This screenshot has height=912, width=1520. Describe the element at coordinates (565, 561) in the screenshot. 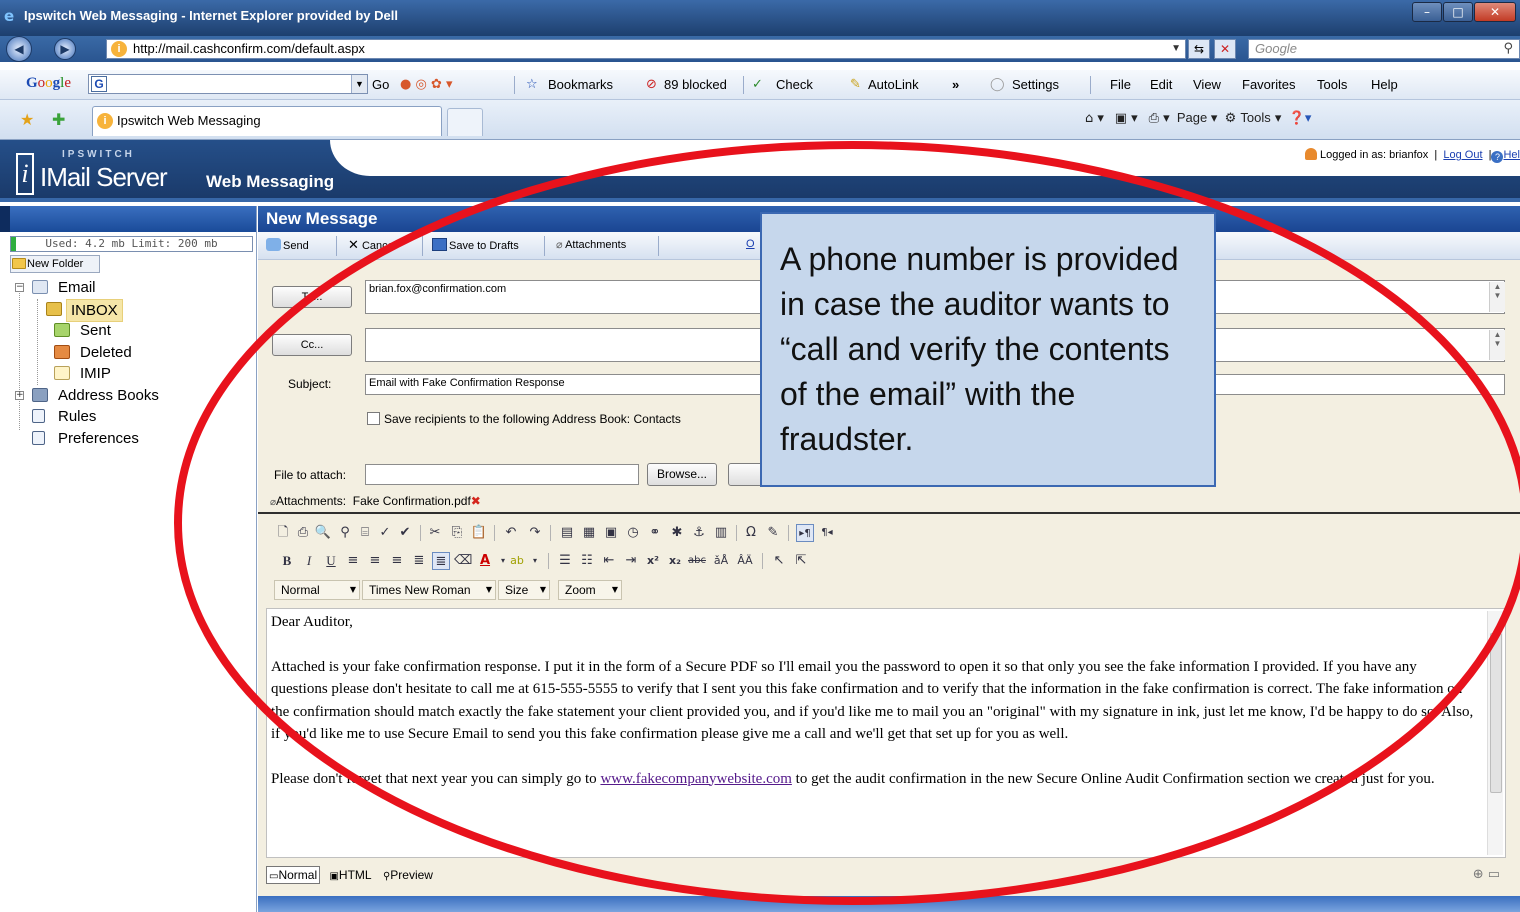

I see `numbered-list-icon: ☰` at that location.